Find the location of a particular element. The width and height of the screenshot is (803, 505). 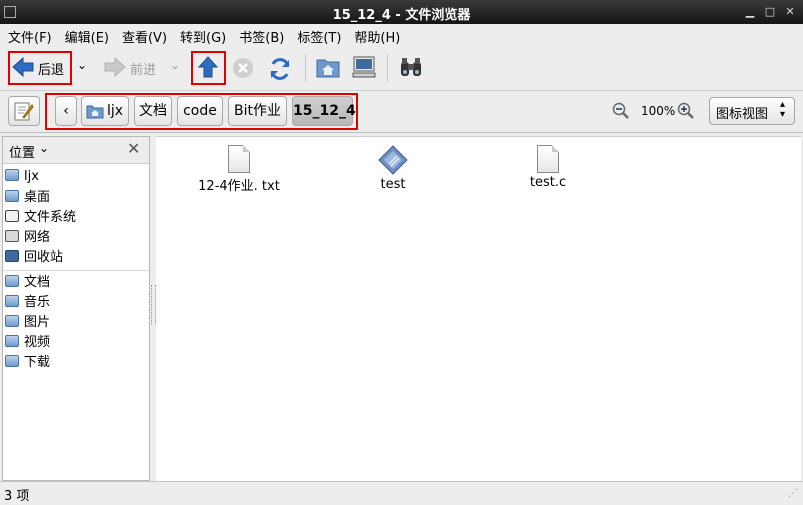

status-bar: 3 项 ⋰ is located at coordinates (401, 493).